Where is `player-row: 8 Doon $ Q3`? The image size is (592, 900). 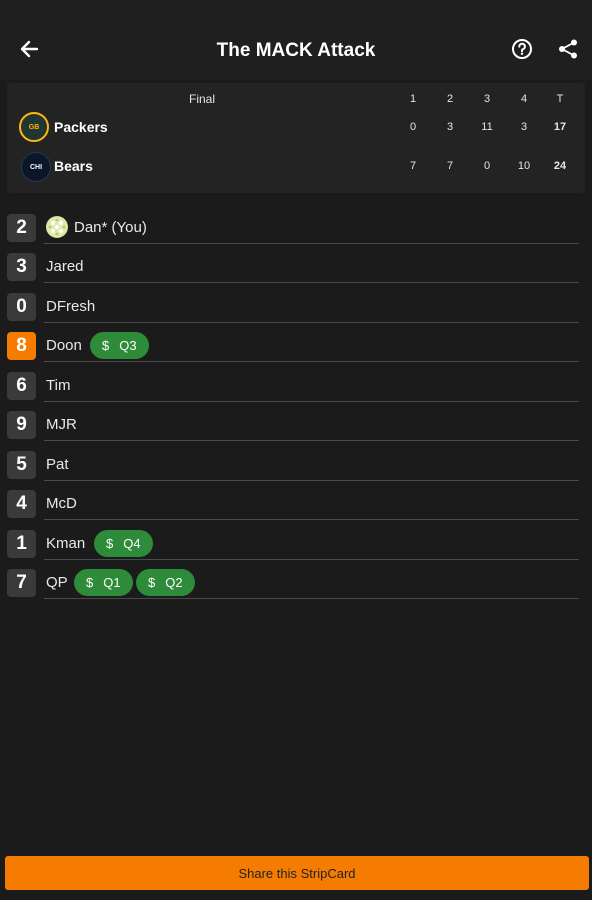
player-row: 8 Doon $ Q3 is located at coordinates (296, 346).